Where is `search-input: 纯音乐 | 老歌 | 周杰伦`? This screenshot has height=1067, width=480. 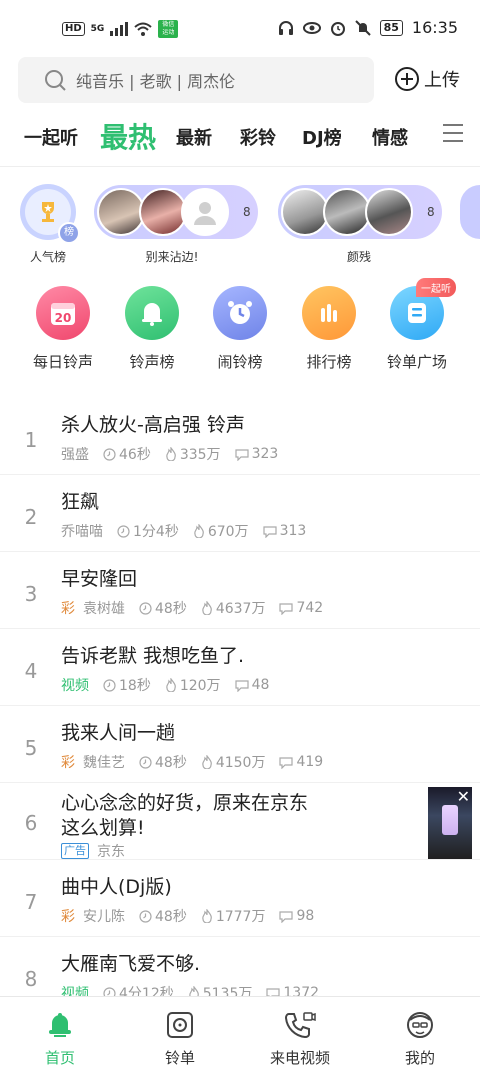 search-input: 纯音乐 | 老歌 | 周杰伦 is located at coordinates (196, 80).